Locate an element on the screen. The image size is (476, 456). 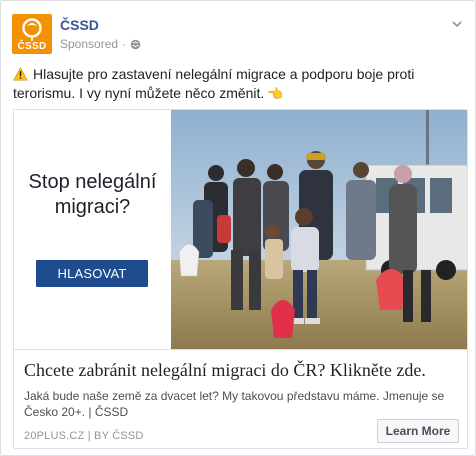
sponsored-label: Sponsored is located at coordinates (89, 44).